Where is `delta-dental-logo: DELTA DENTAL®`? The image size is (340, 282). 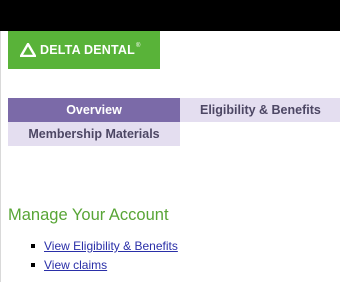
delta-dental-logo: DELTA DENTAL® is located at coordinates (84, 50).